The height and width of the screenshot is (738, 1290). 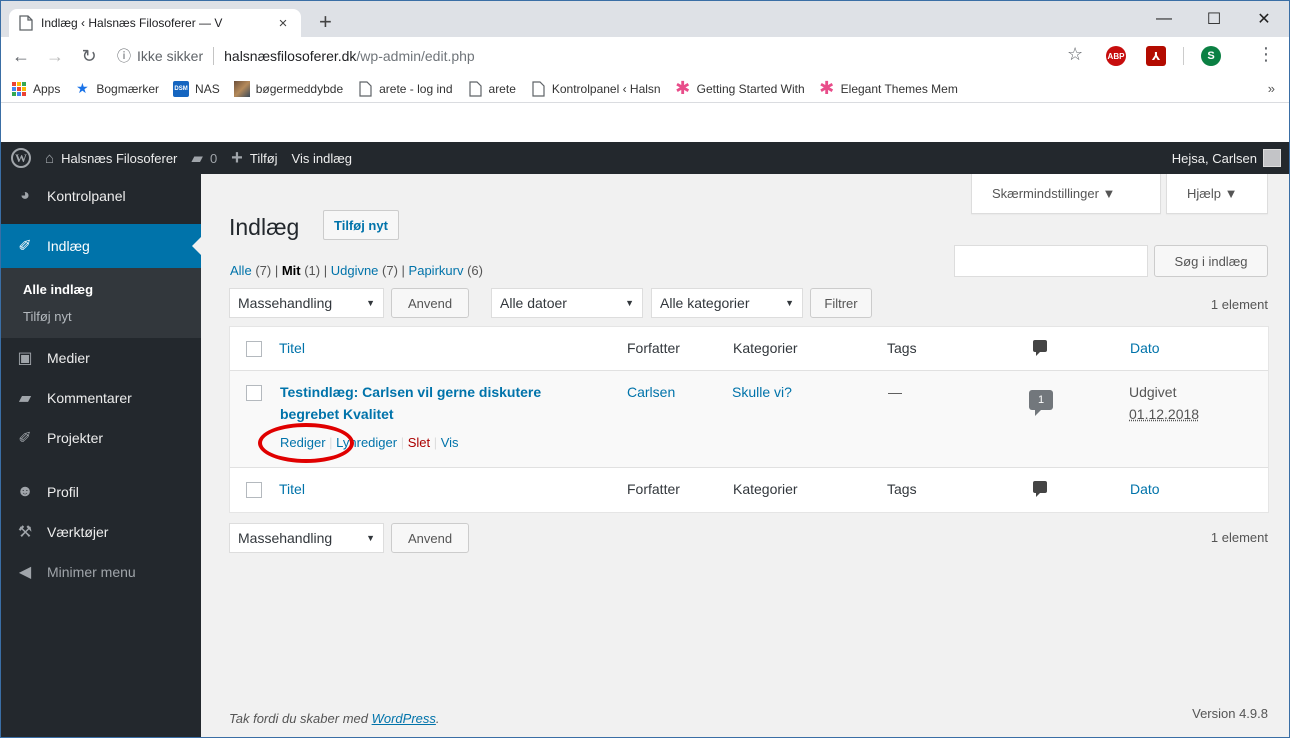 What do you see at coordinates (1264, 19) in the screenshot?
I see `window-close-icon: ✕` at bounding box center [1264, 19].